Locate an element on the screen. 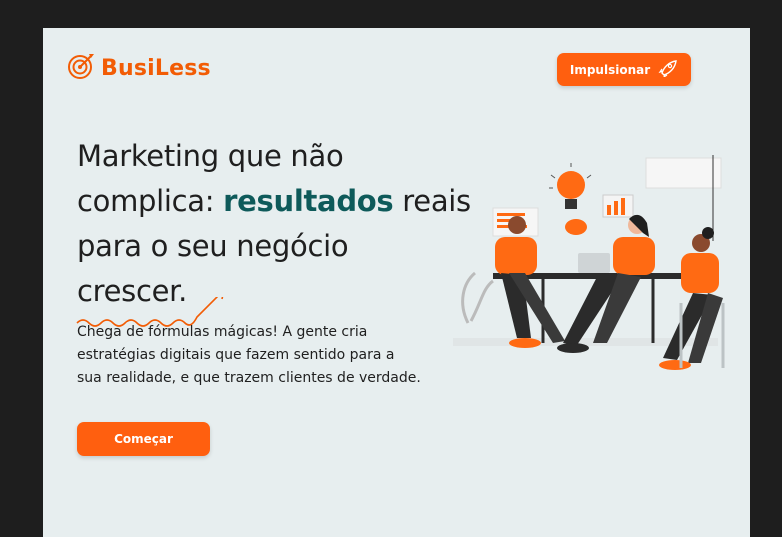 This screenshot has height=537, width=782. team-meeting-illustration is located at coordinates (589, 262).